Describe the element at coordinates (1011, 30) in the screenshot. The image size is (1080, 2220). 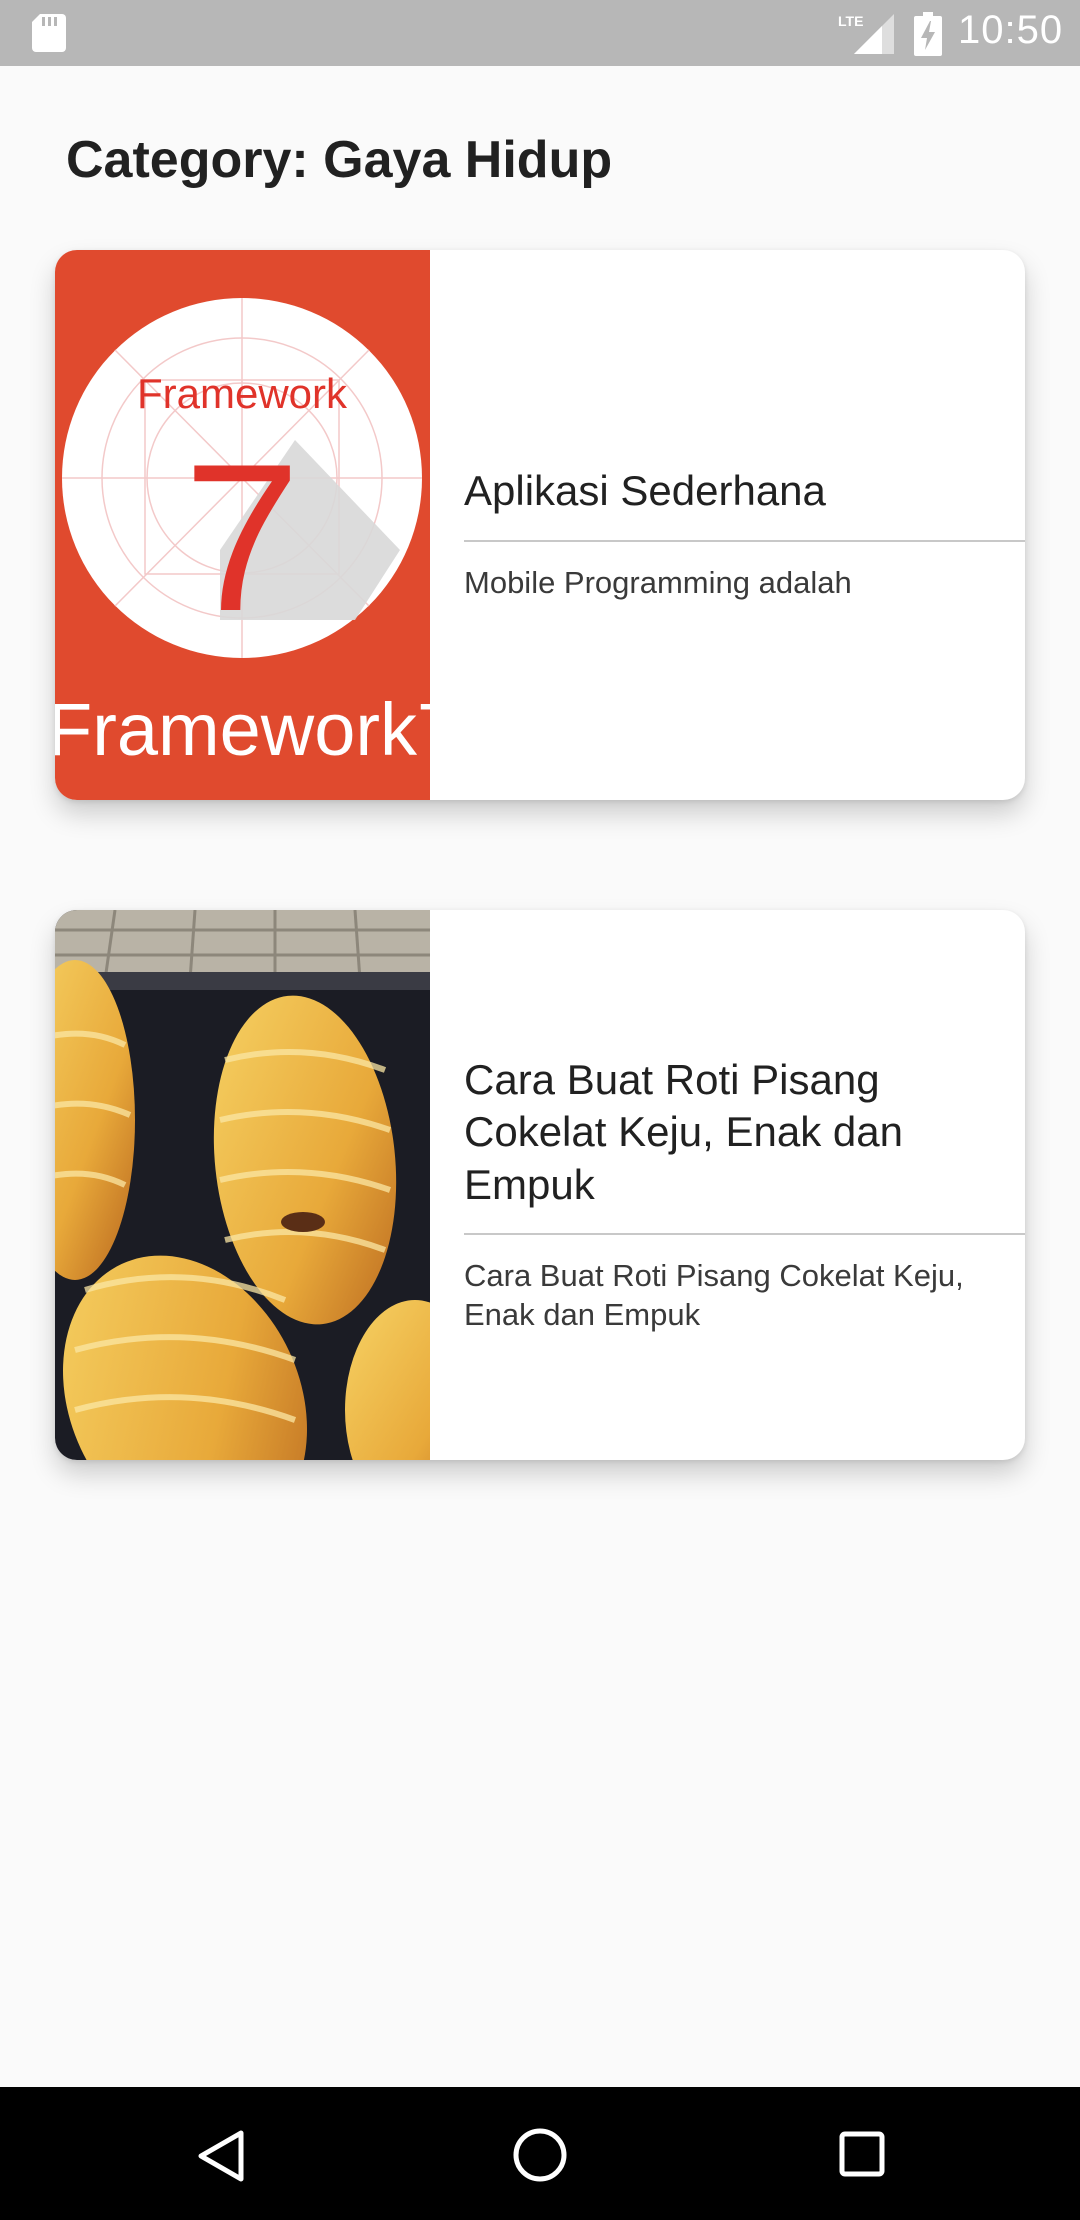
I see `status-time: 10:50` at that location.